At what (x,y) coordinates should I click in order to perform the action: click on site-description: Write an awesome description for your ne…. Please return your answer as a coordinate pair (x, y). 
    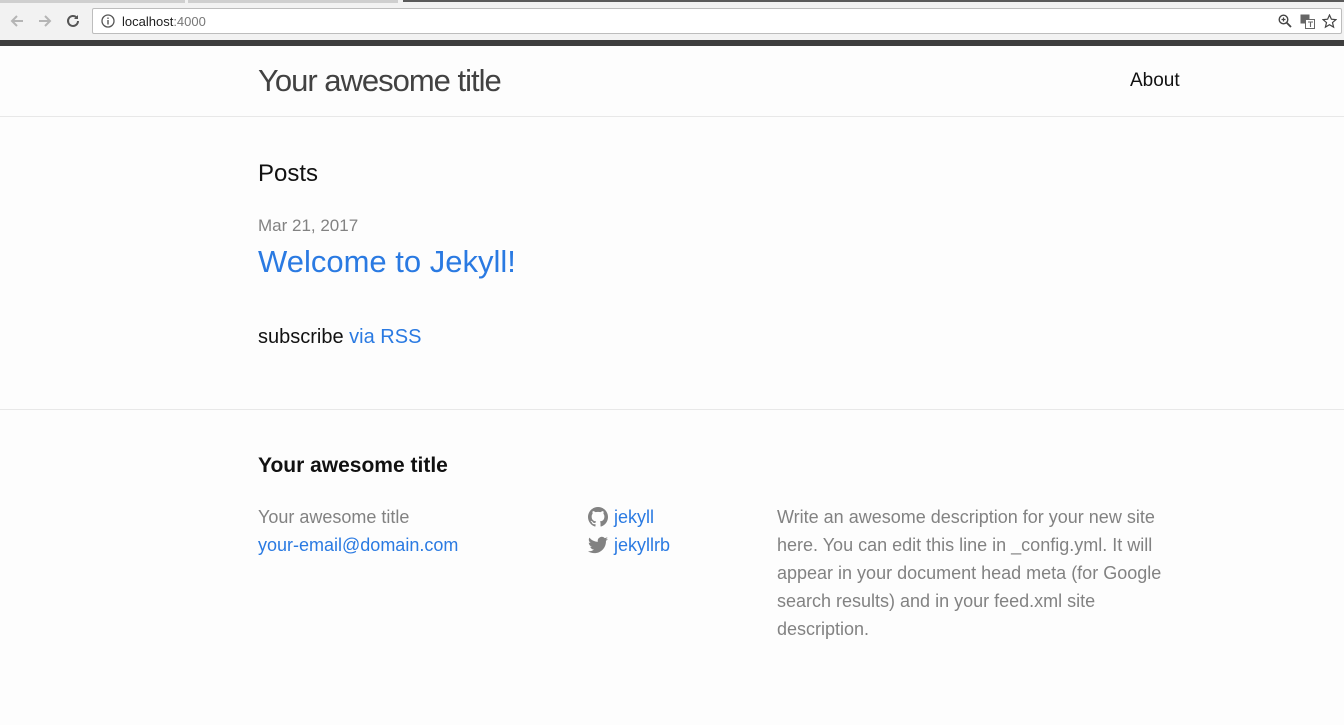
    Looking at the image, I should click on (969, 573).